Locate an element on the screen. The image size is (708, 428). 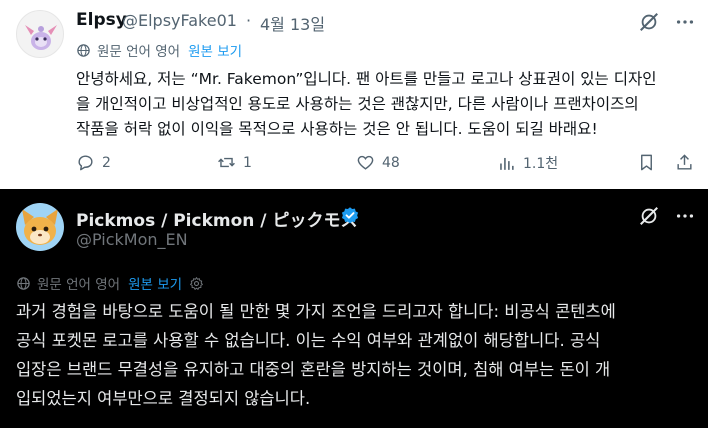
share-icon is located at coordinates (684, 162).